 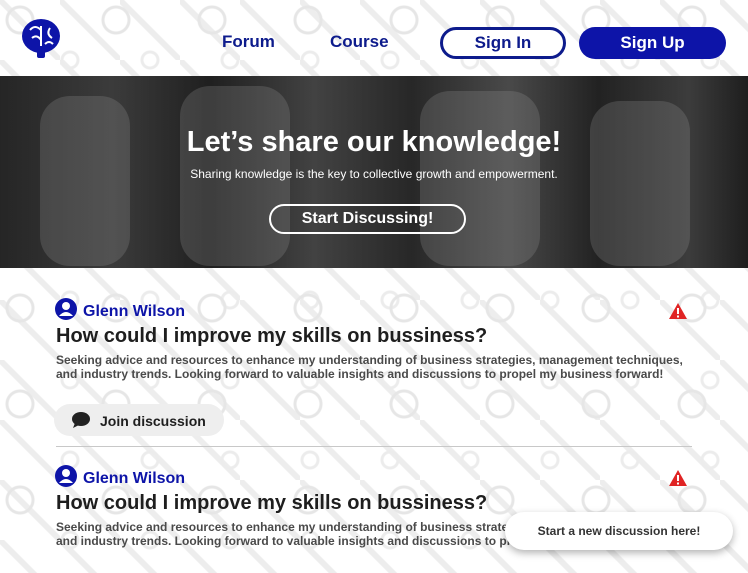 I want to click on site-header: Forum Course Sign In Sign Up, so click(x=374, y=38).